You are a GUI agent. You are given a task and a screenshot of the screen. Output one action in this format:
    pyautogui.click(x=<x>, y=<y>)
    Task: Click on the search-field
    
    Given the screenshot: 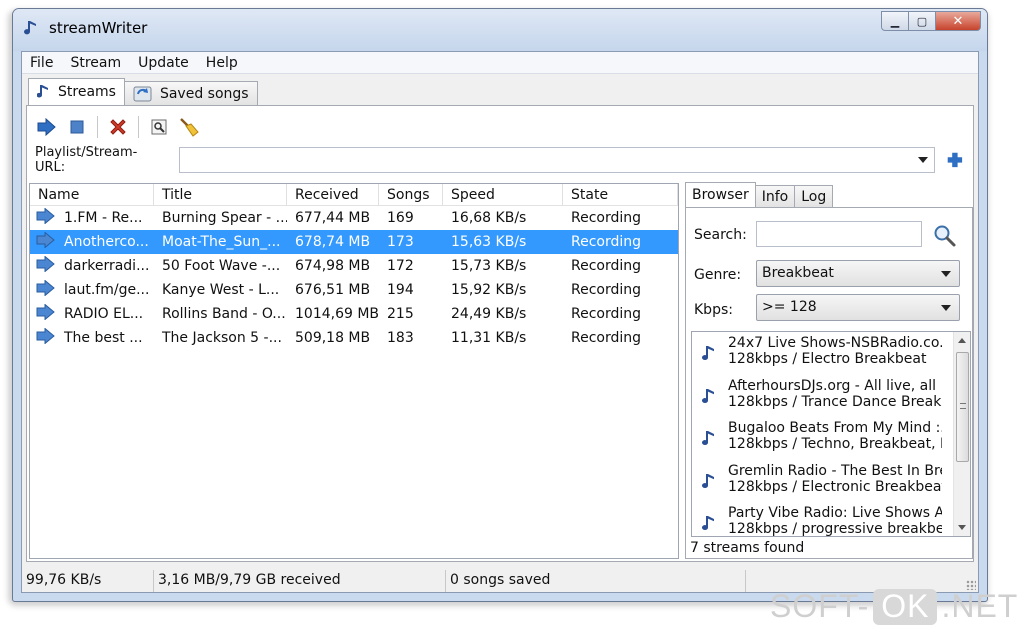 What is the action you would take?
    pyautogui.click(x=839, y=234)
    